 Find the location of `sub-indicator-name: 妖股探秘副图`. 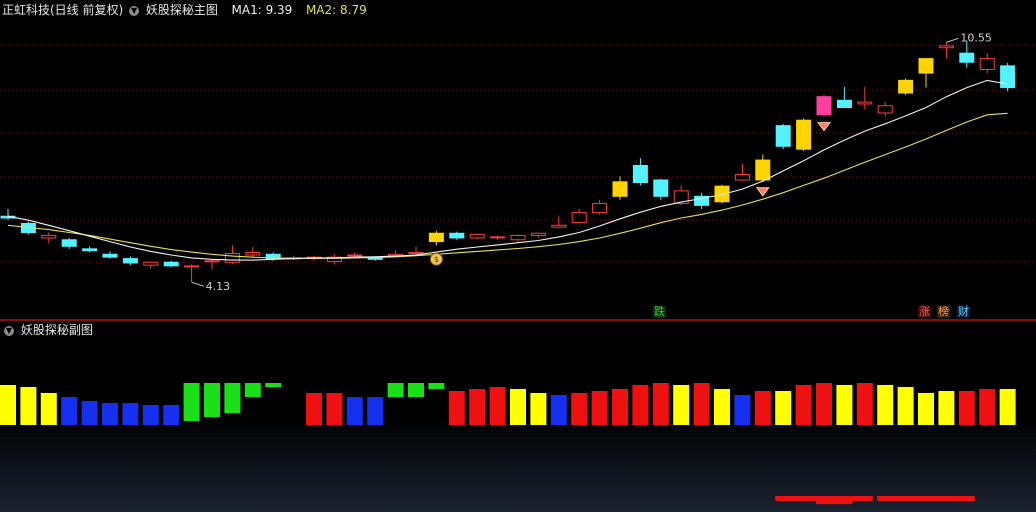

sub-indicator-name: 妖股探秘副图 is located at coordinates (57, 330).